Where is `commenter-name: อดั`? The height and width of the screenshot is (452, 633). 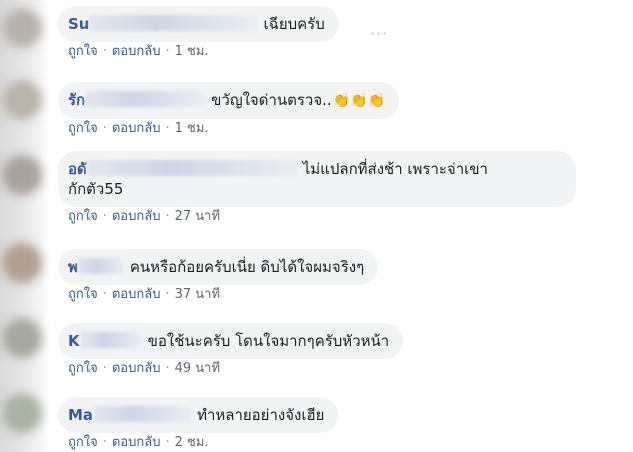
commenter-name: อดั is located at coordinates (77, 169).